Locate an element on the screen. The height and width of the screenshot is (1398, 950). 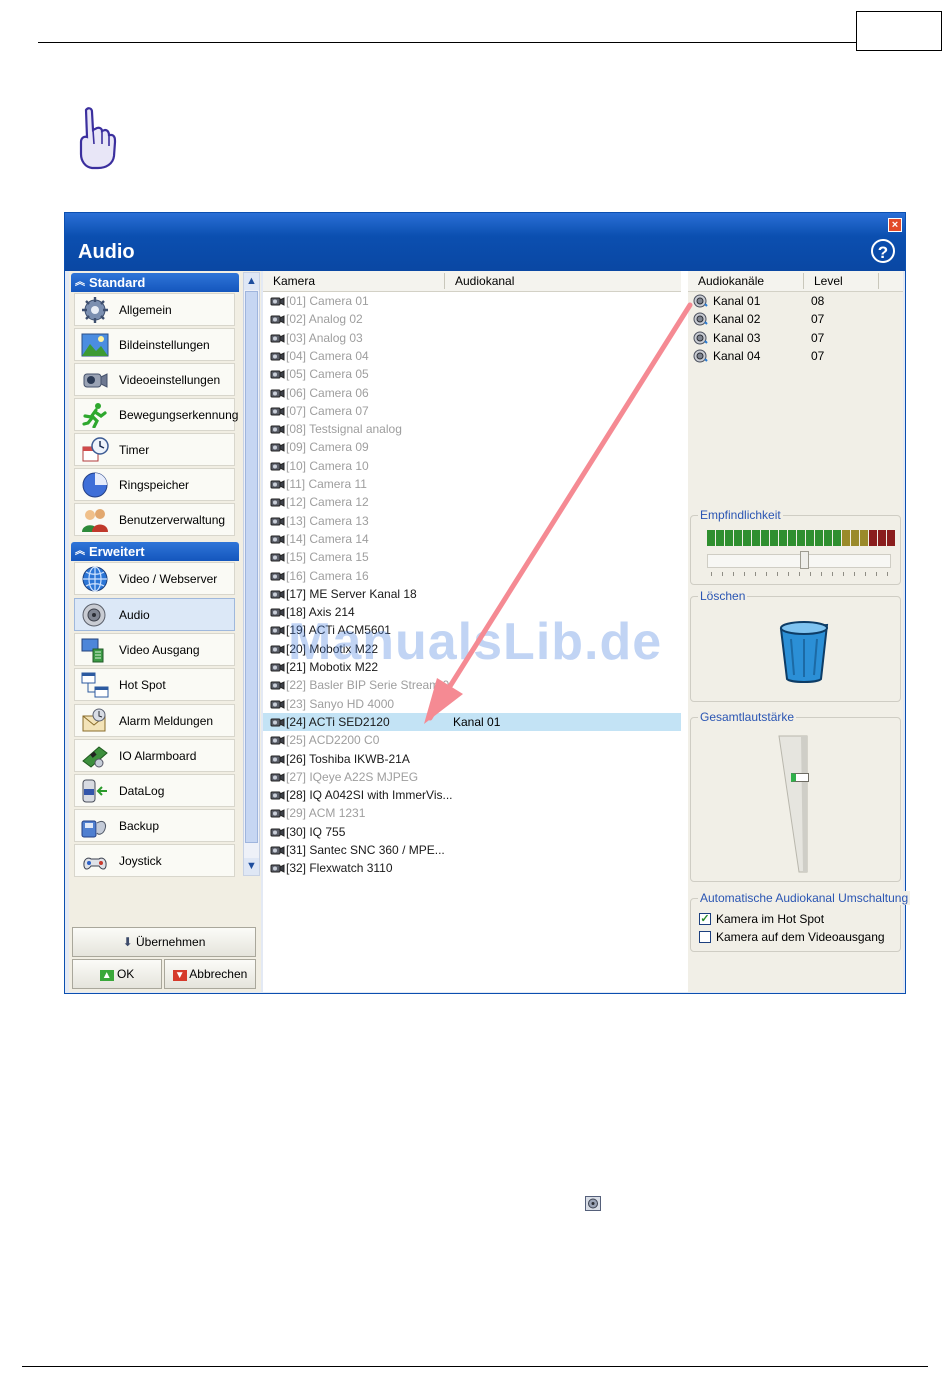
sensitivity-slider-thumb is located at coordinates (804, 560).